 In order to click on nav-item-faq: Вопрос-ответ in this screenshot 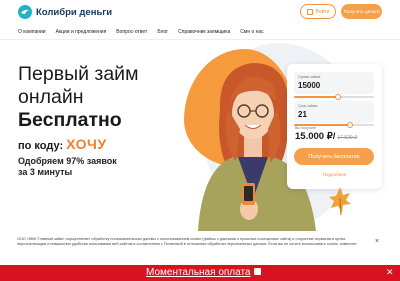, I will do `click(131, 32)`.